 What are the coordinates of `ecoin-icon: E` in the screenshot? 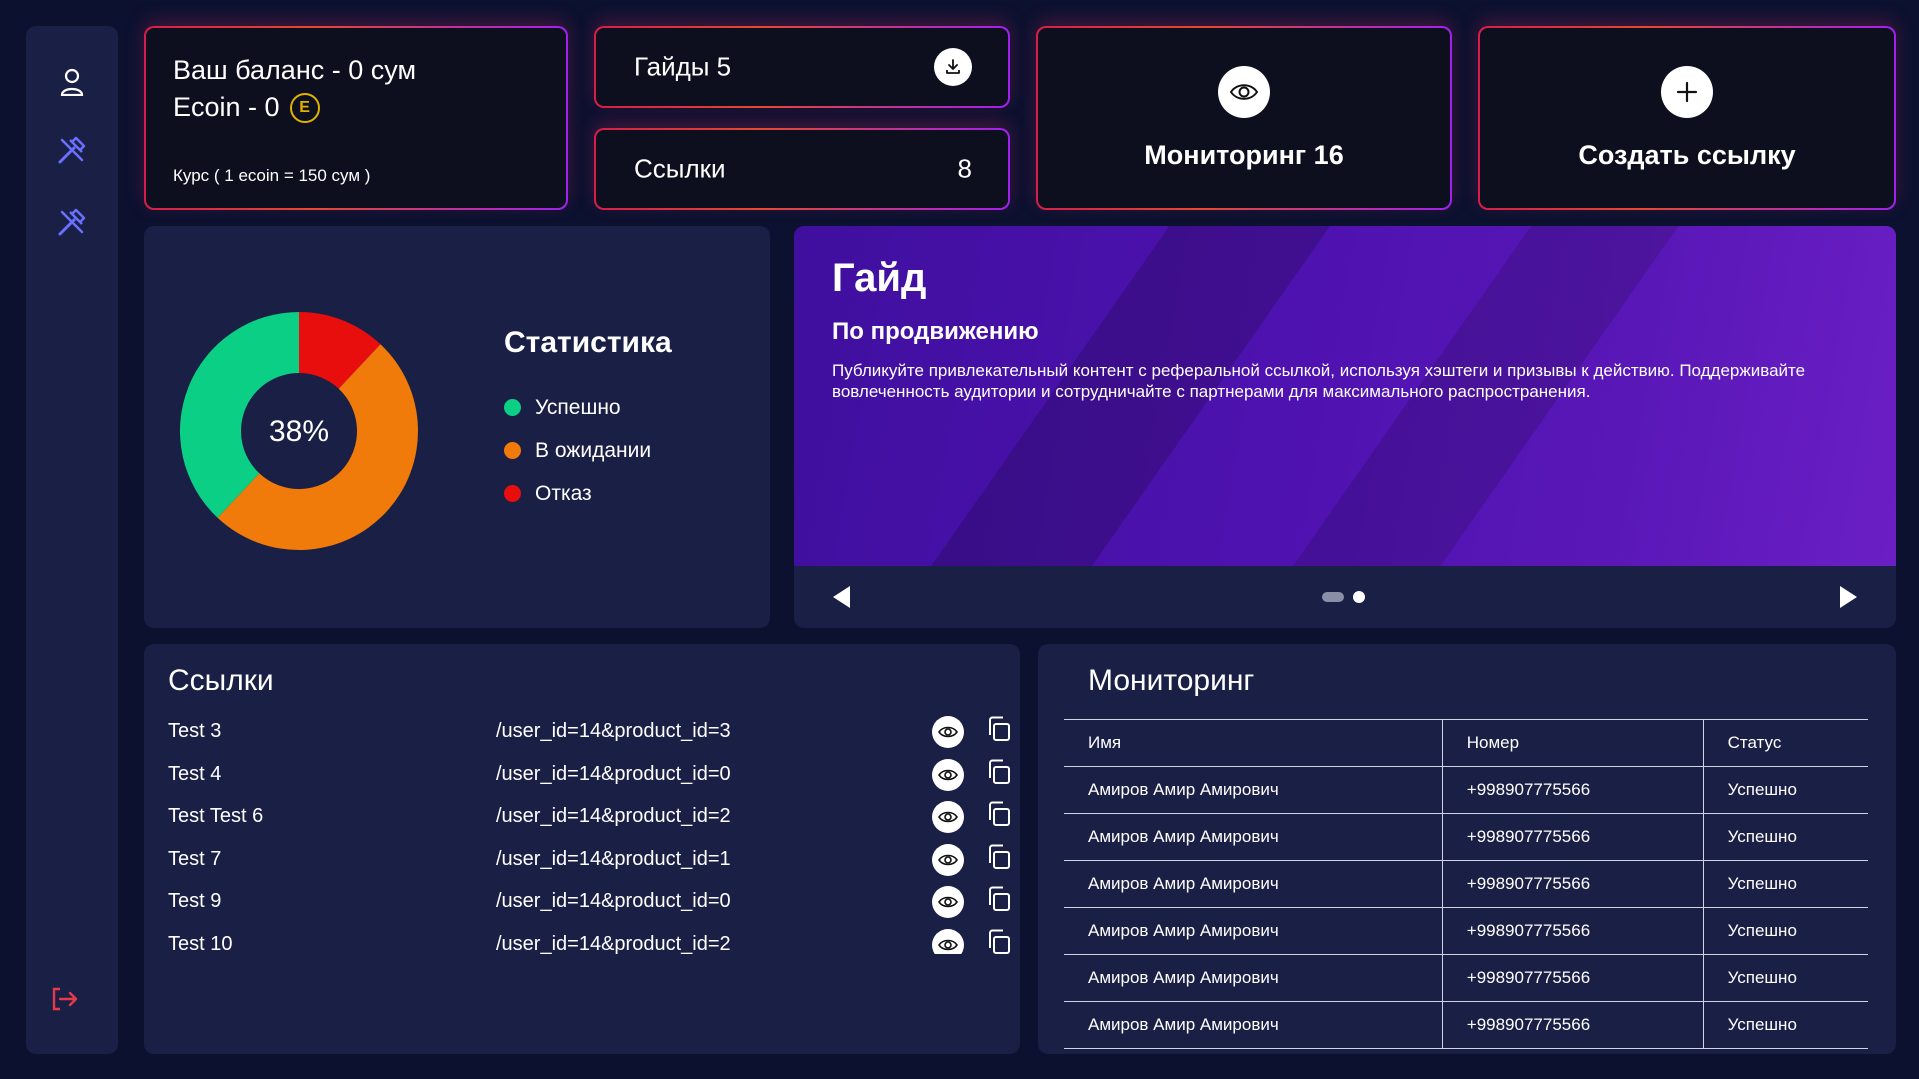 It's located at (304, 107).